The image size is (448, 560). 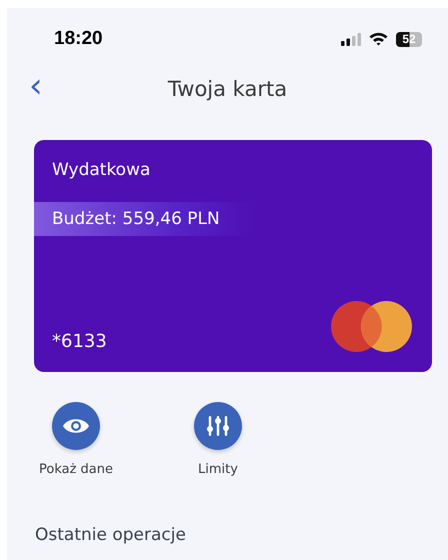 I want to click on status-time: 18:20, so click(x=78, y=39).